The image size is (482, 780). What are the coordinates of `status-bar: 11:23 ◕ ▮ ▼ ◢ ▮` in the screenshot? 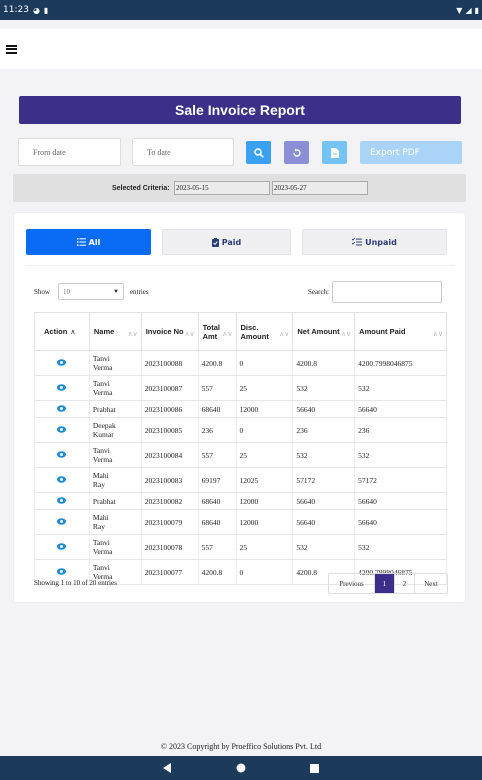 It's located at (241, 10).